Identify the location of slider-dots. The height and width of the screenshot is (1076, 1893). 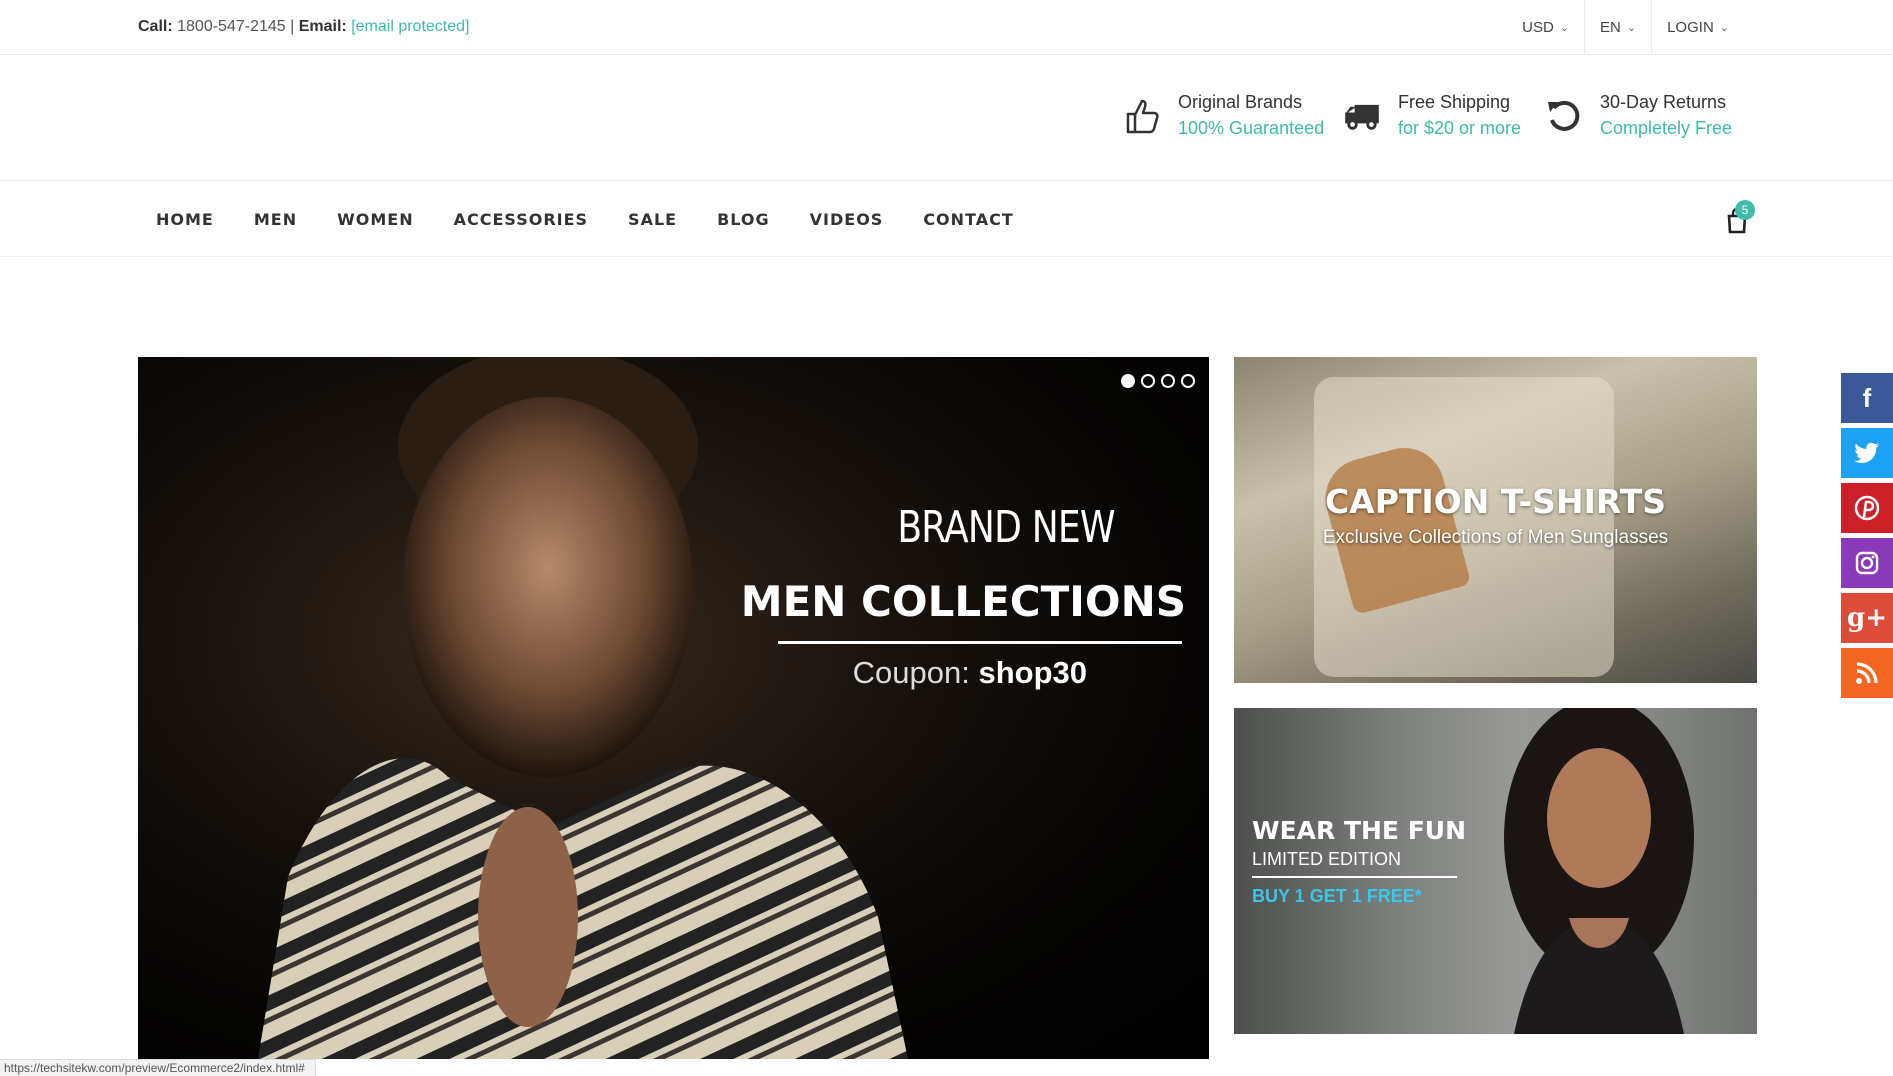
(1158, 381).